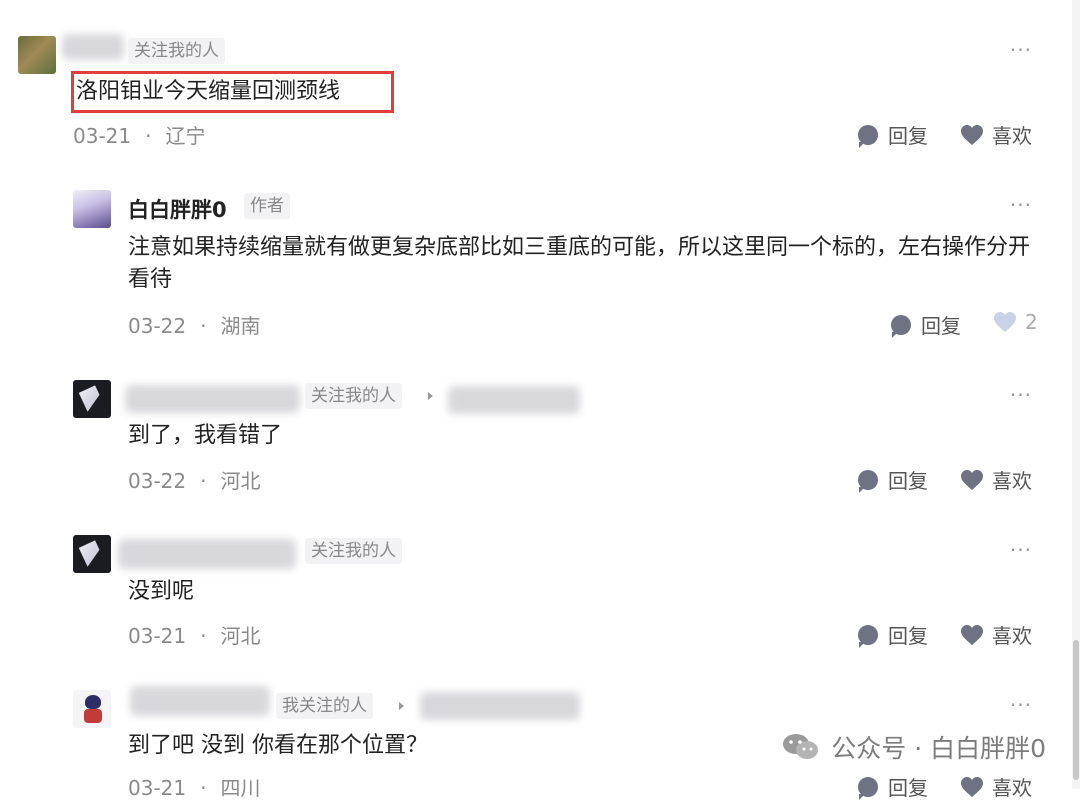 Image resolution: width=1080 pixels, height=801 pixels. What do you see at coordinates (194, 636) in the screenshot?
I see `comment-meta: 03-21 · 河北` at bounding box center [194, 636].